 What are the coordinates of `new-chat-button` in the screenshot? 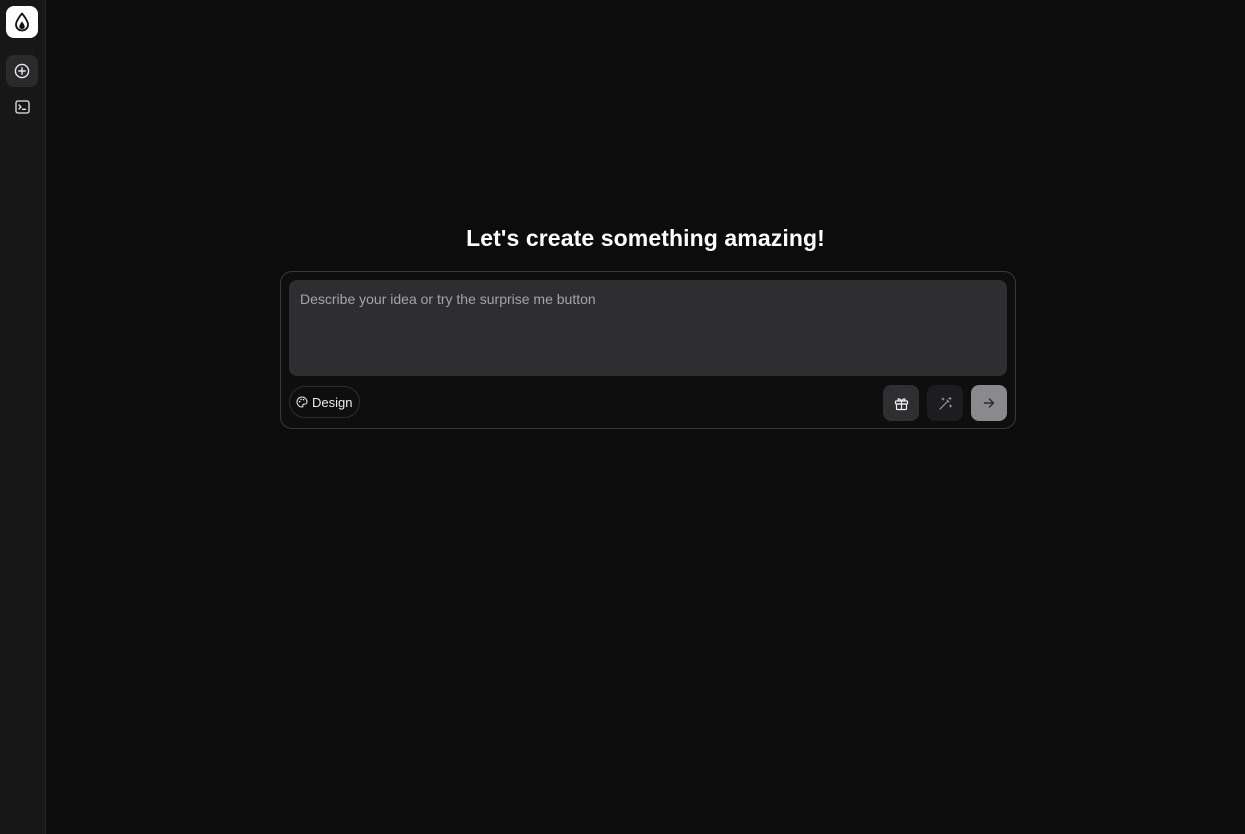 It's located at (22, 71).